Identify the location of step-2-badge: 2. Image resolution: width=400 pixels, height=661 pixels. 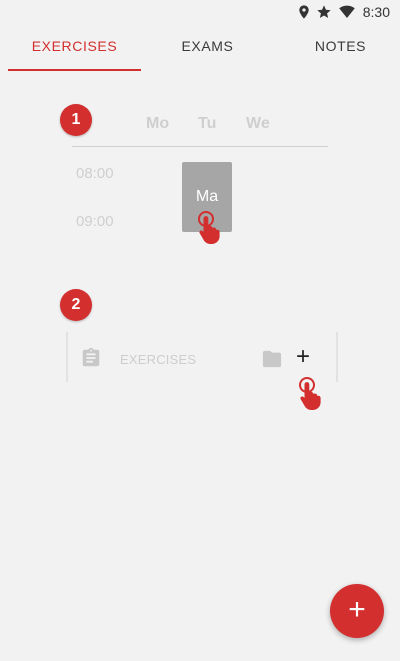
(76, 305).